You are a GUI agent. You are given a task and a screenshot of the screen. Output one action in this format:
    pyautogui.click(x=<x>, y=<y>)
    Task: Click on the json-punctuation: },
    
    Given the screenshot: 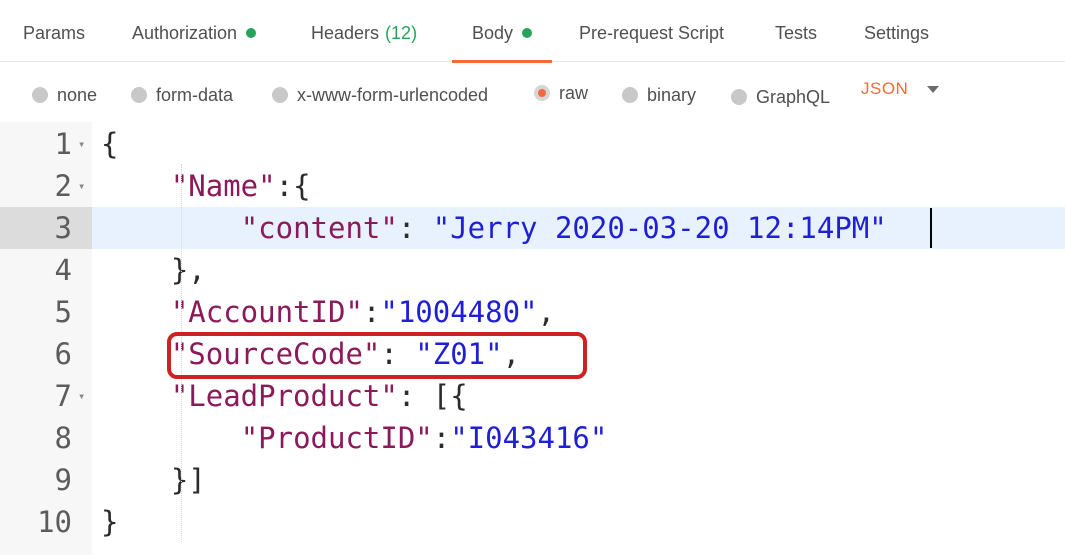 What is the action you would take?
    pyautogui.click(x=153, y=270)
    